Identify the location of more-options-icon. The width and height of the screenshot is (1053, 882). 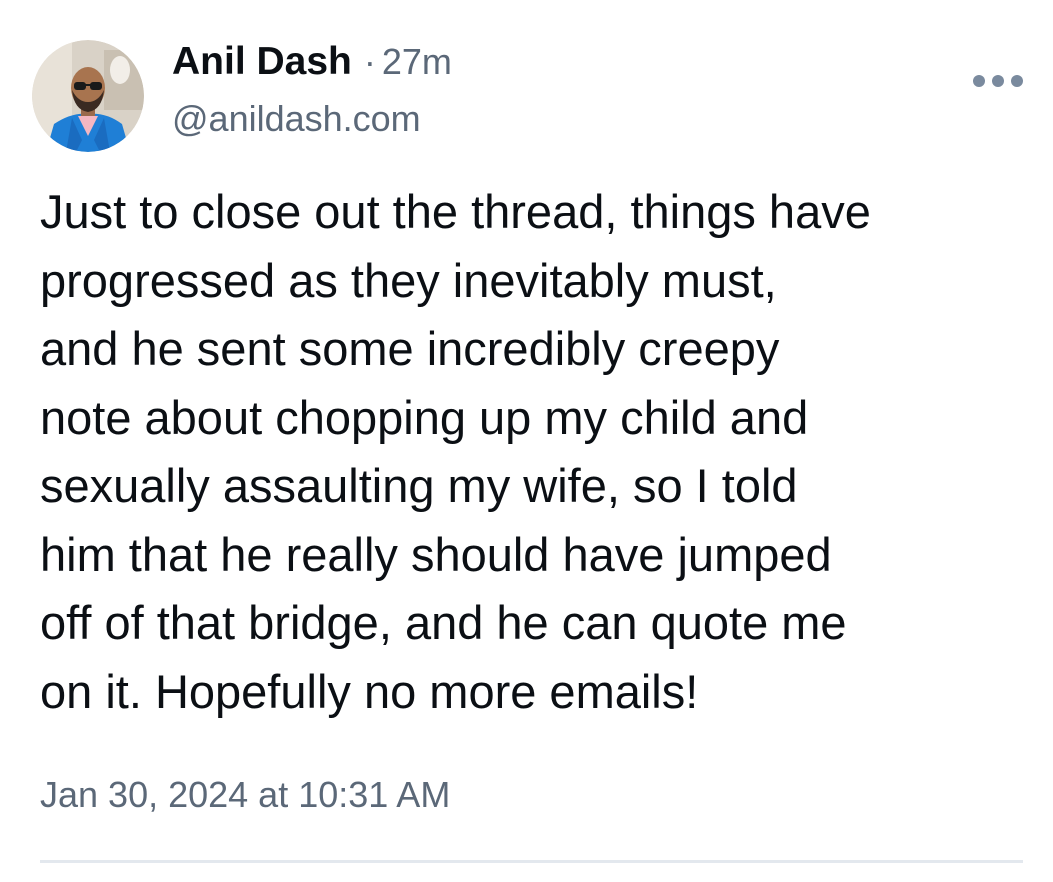
(998, 81).